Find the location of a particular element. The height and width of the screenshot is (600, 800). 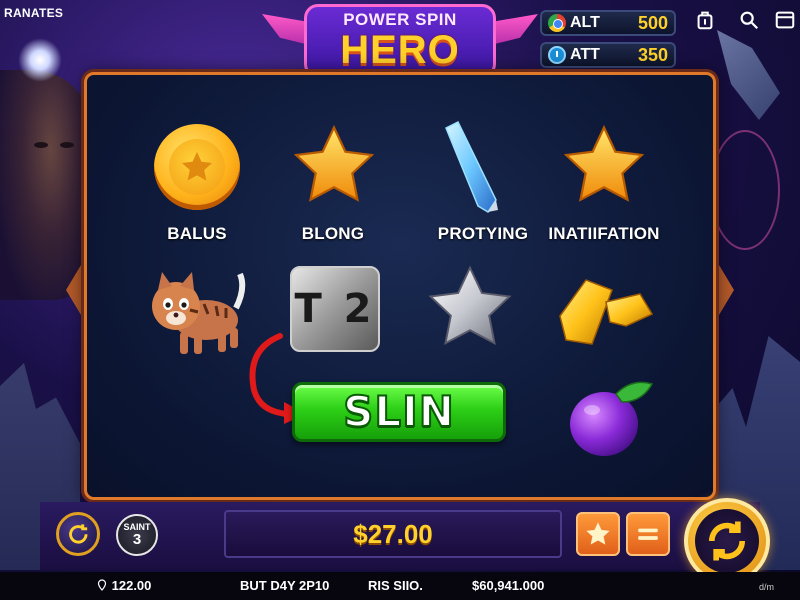

game-logo: POWER SPIN HERO is located at coordinates (400, 43).